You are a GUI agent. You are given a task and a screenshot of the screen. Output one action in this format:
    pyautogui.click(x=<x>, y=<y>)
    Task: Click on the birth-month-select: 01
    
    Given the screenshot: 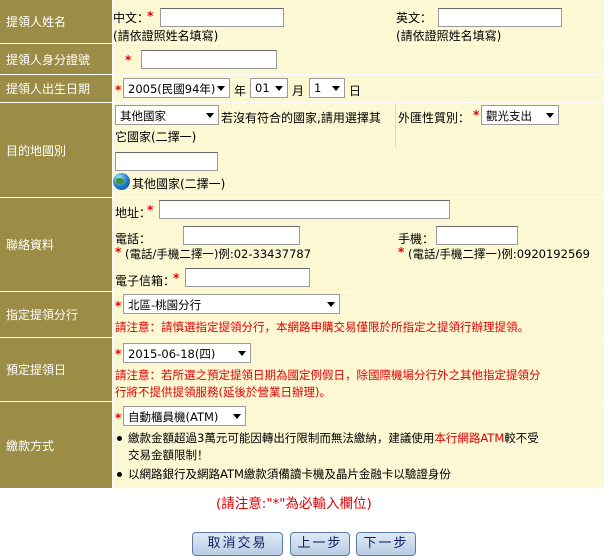 What is the action you would take?
    pyautogui.click(x=269, y=88)
    